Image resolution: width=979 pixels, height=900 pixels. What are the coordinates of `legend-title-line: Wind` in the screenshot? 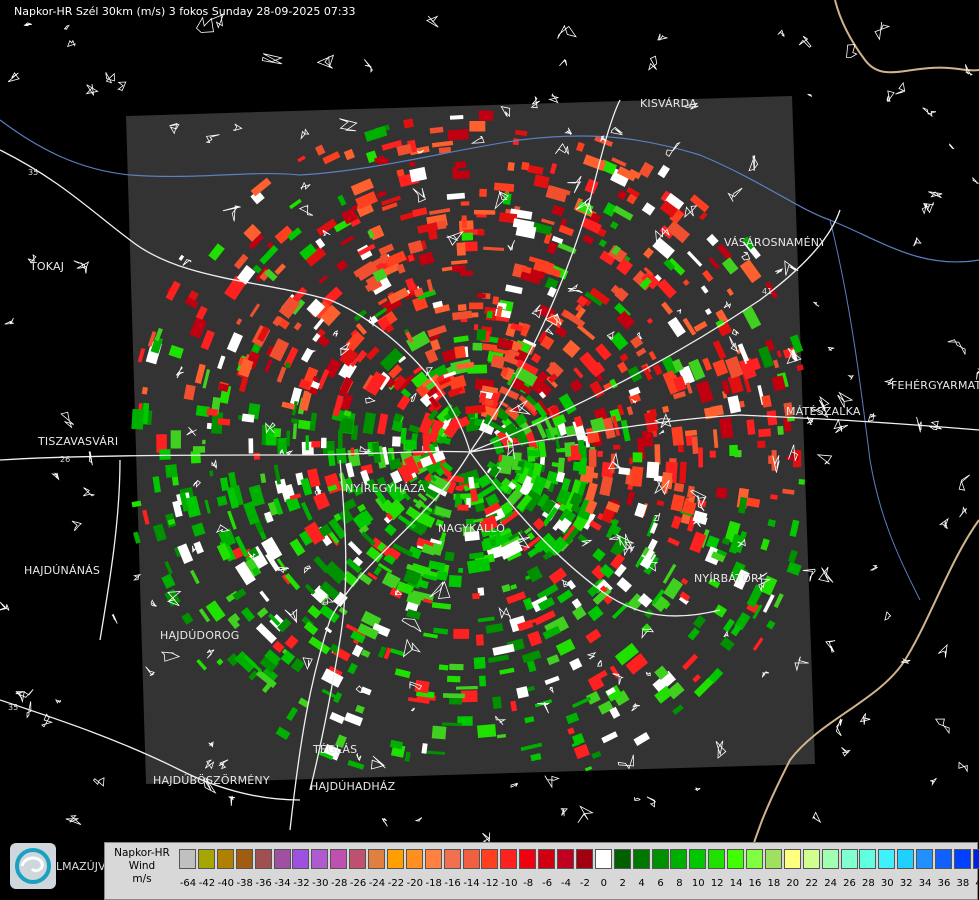 It's located at (142, 866).